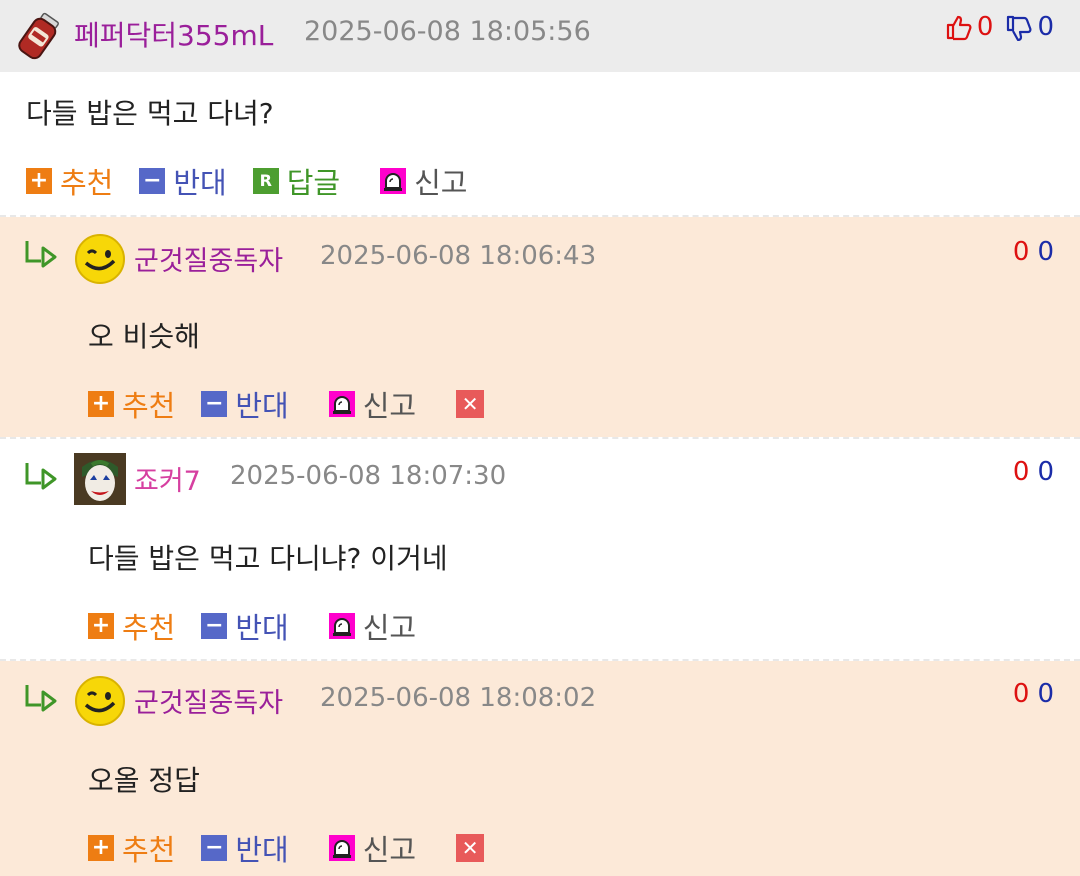 The height and width of the screenshot is (876, 1080). I want to click on post-action-row: + 추천 − 반대 R 답글 신고, so click(260, 181).